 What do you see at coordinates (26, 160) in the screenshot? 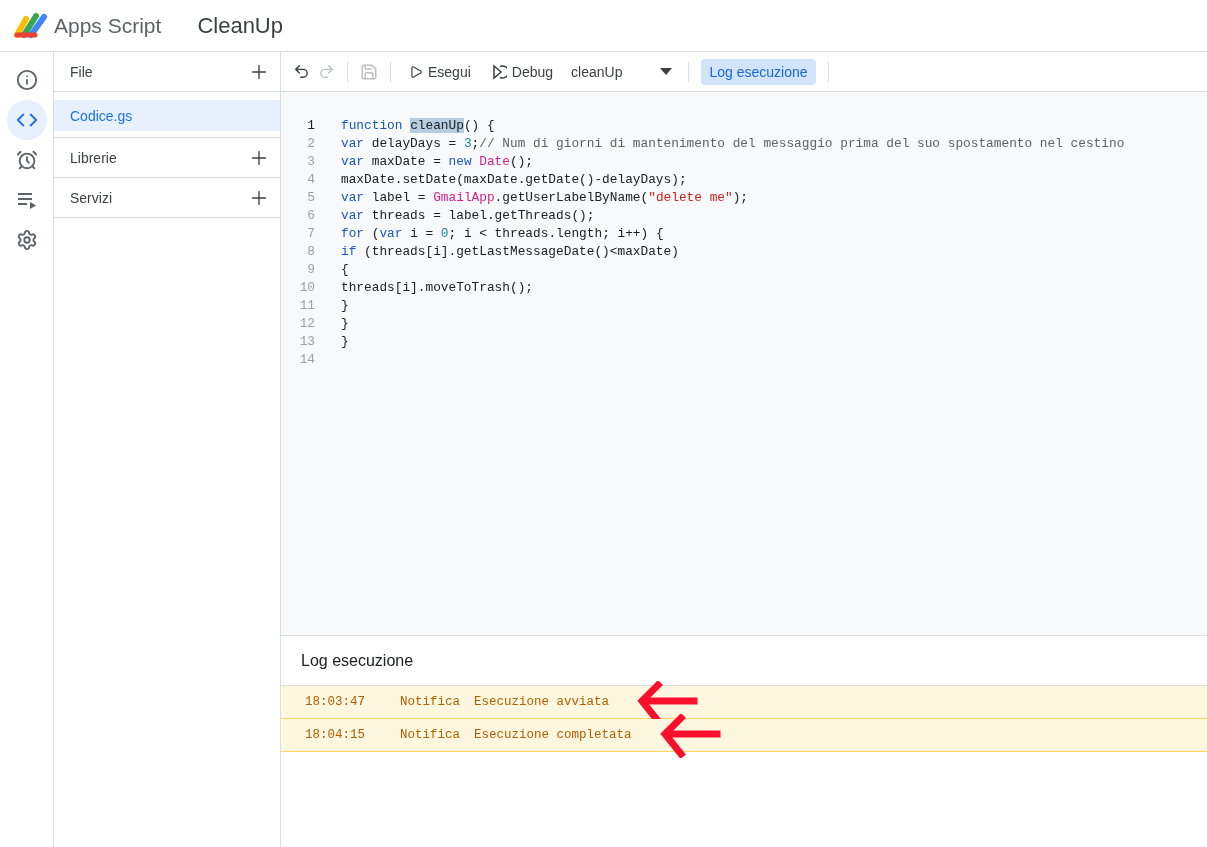
I see `alarm-clock-icon` at bounding box center [26, 160].